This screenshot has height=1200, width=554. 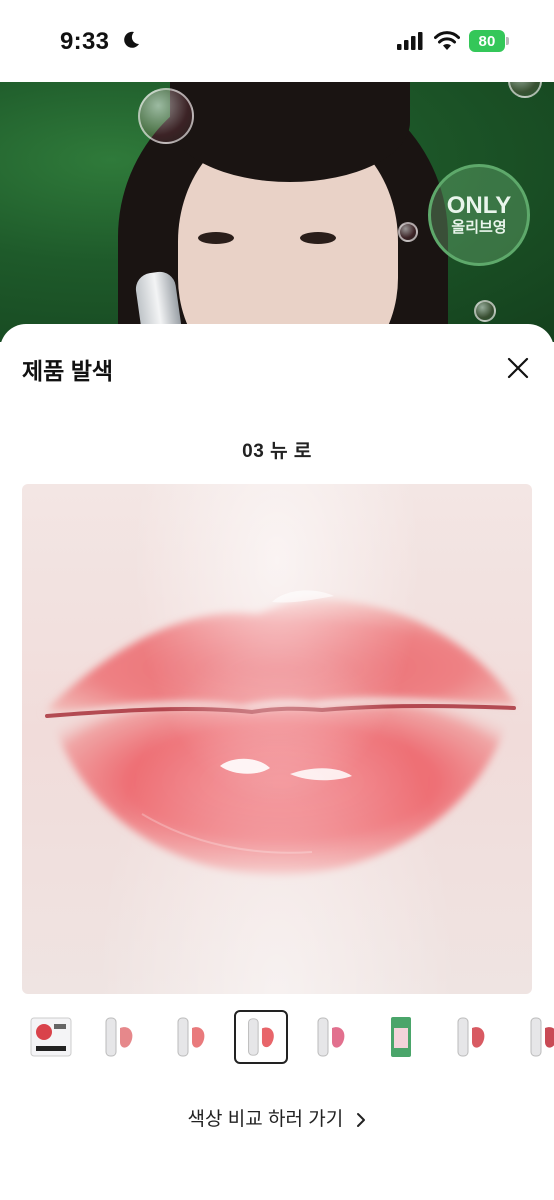 I want to click on battery-nub, so click(x=507, y=41).